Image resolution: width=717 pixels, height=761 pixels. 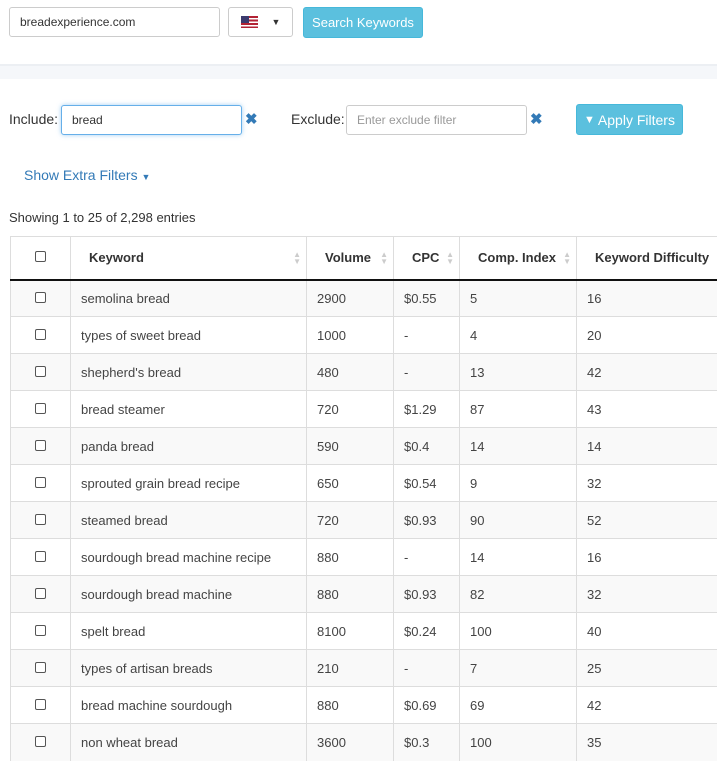 What do you see at coordinates (427, 483) in the screenshot?
I see `cell-cpc: $0.54` at bounding box center [427, 483].